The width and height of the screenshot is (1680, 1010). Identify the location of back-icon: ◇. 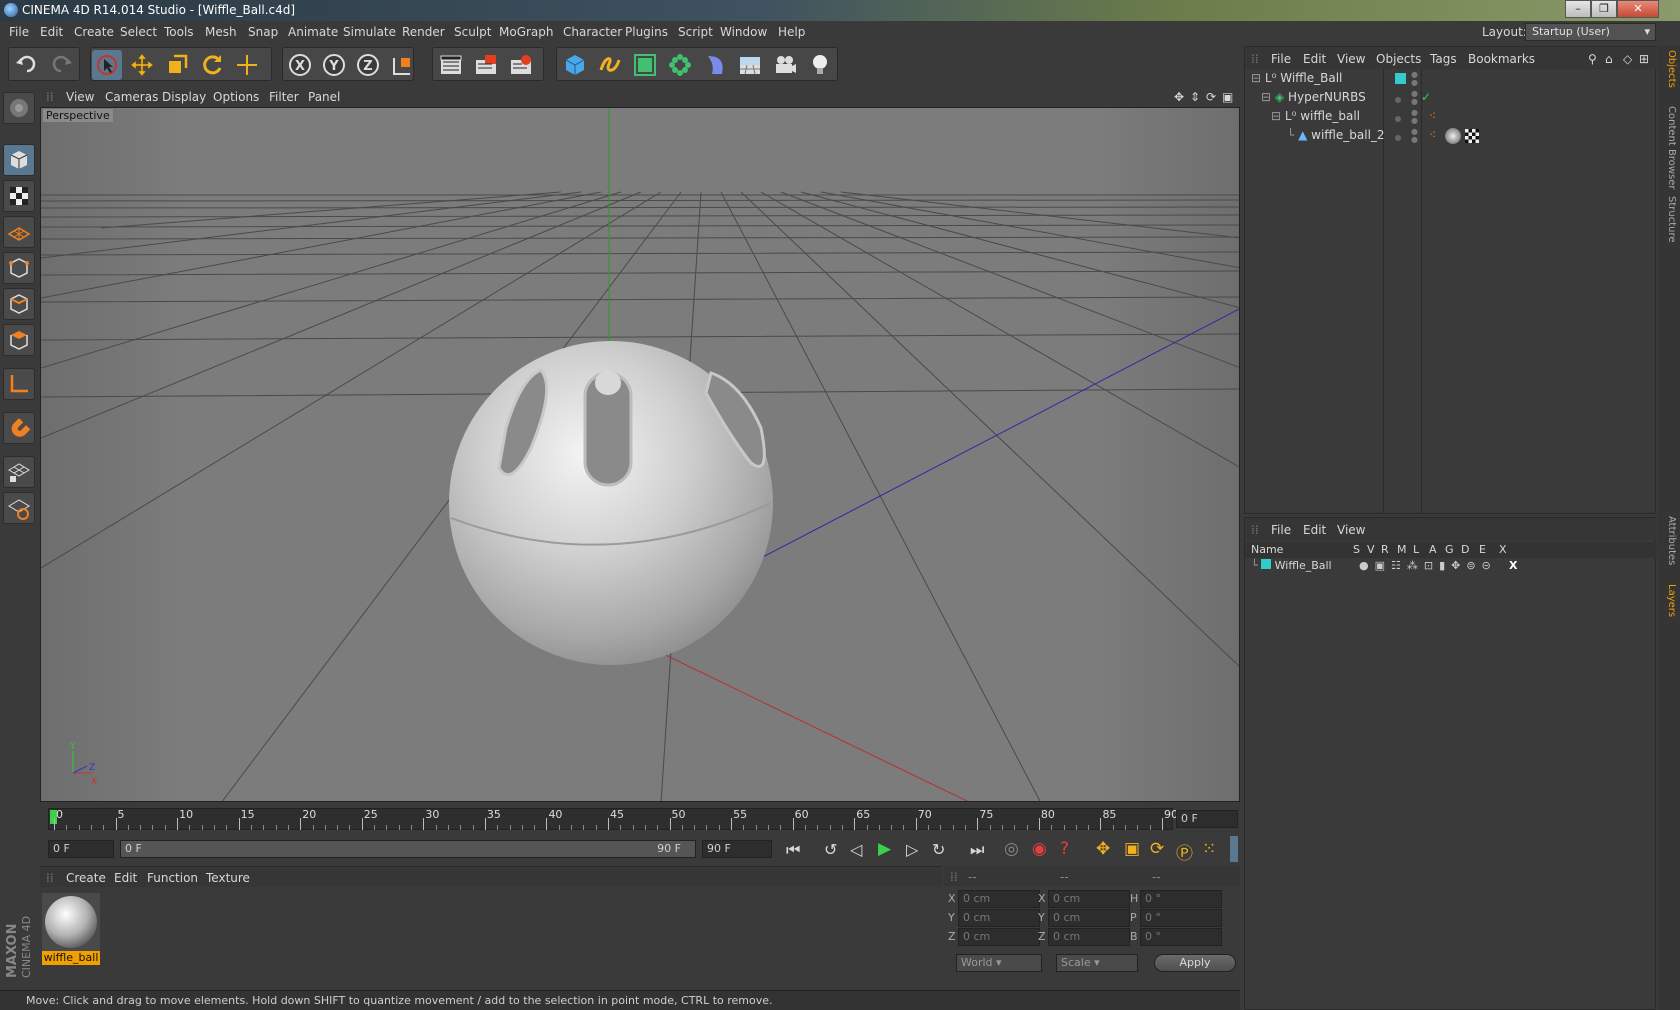
(1627, 59).